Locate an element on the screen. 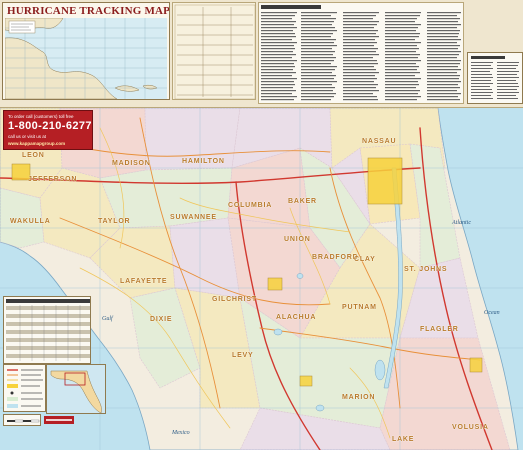  county-label-putnam: PUTNAM is located at coordinates (359, 307).